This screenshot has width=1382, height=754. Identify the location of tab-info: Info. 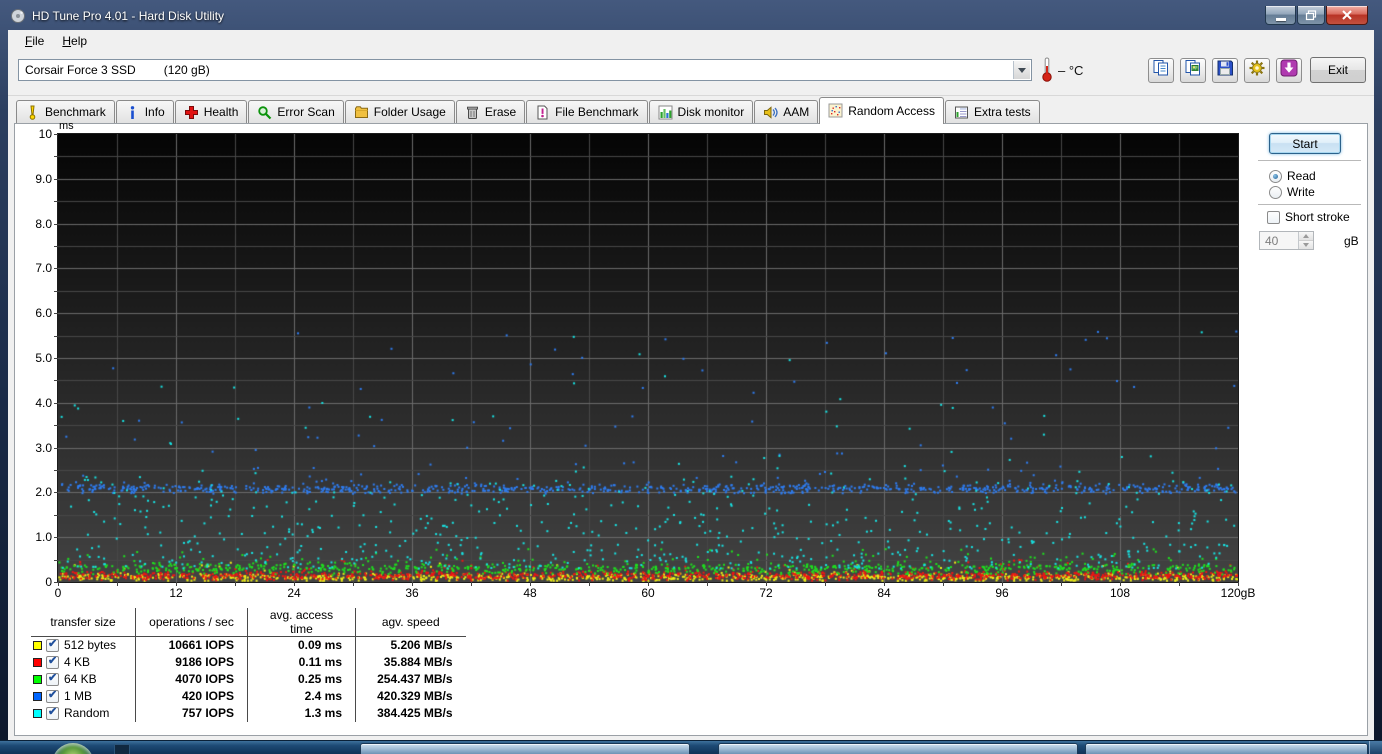
(144, 111).